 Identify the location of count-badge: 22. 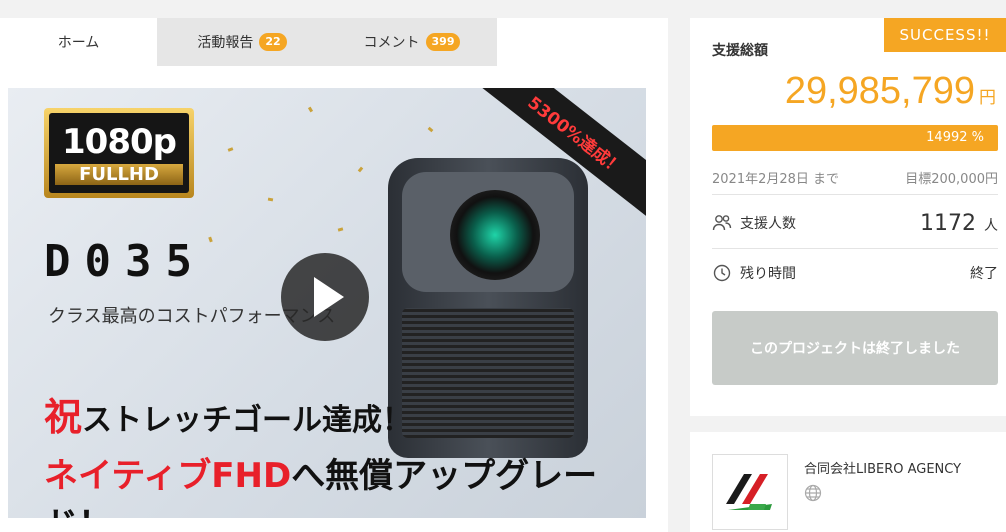
(273, 42).